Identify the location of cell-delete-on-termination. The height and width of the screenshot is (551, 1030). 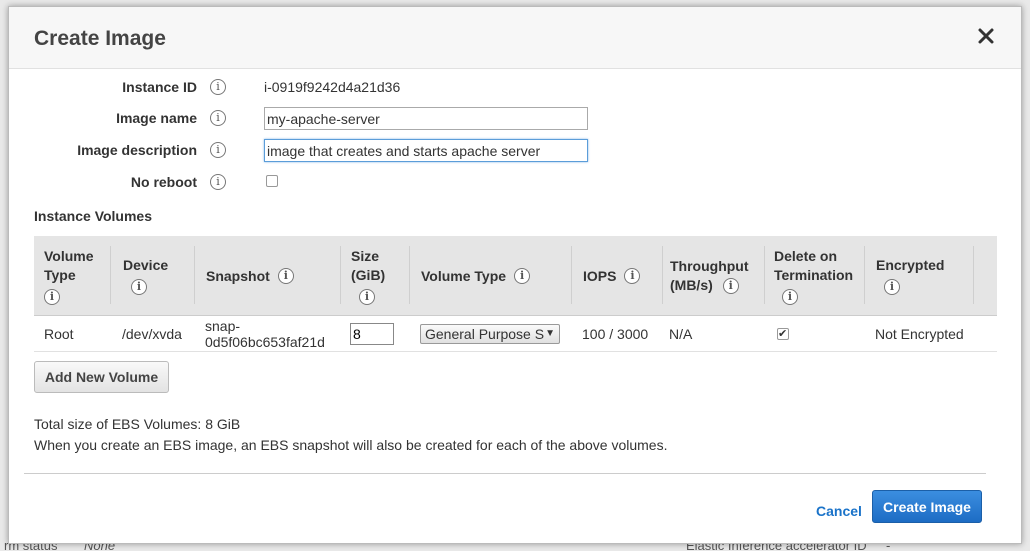
(783, 334).